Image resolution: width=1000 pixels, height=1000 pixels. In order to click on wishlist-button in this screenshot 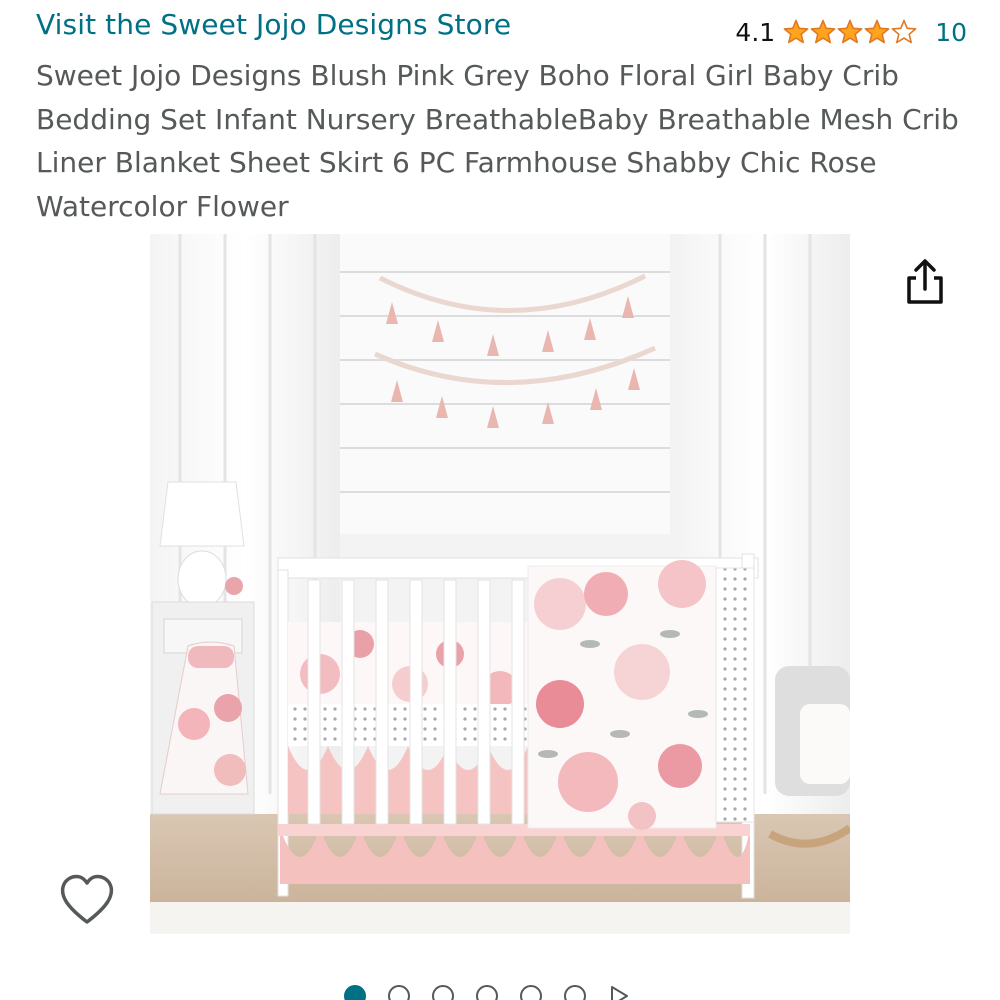, I will do `click(87, 900)`.